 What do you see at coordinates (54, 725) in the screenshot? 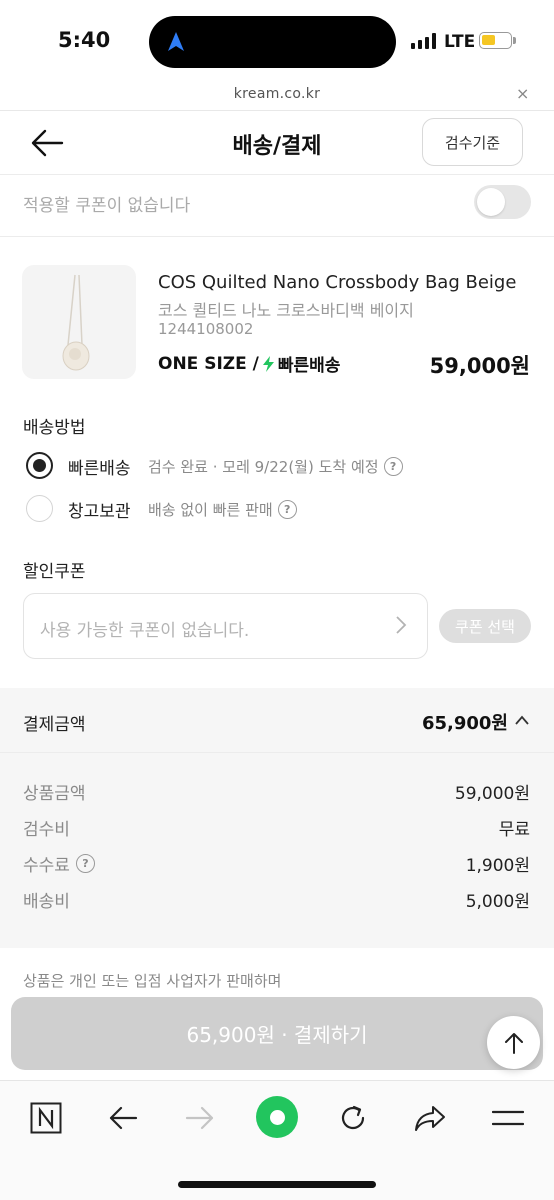
I see `payment-title: 결제금액` at bounding box center [54, 725].